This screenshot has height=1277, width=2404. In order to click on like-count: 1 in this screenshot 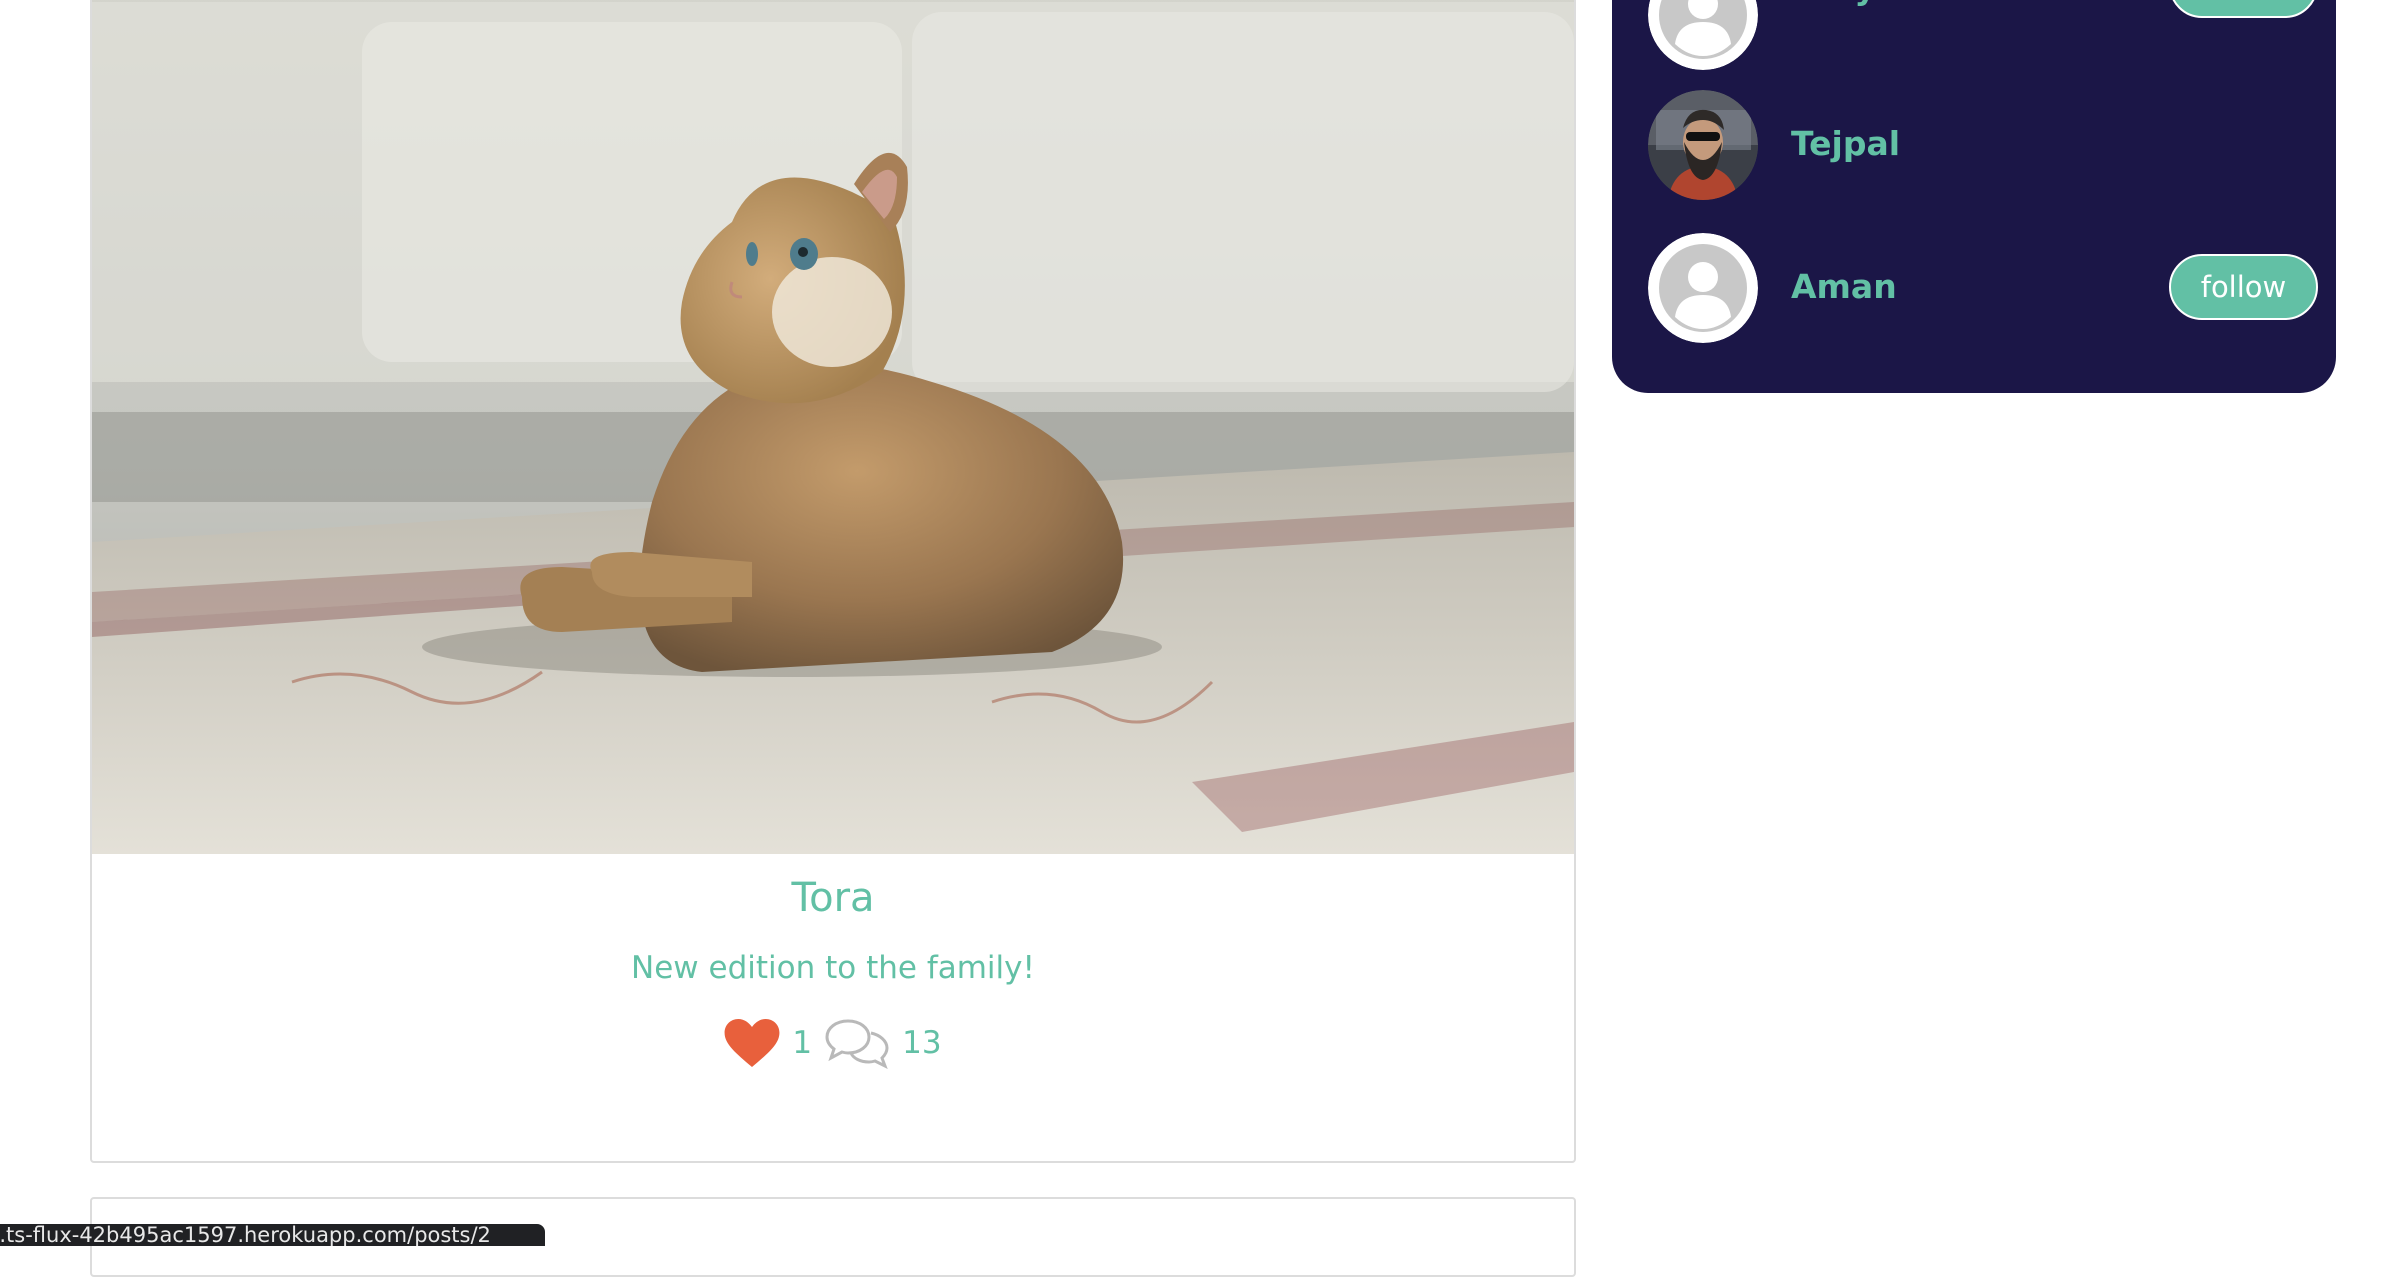, I will do `click(802, 1043)`.